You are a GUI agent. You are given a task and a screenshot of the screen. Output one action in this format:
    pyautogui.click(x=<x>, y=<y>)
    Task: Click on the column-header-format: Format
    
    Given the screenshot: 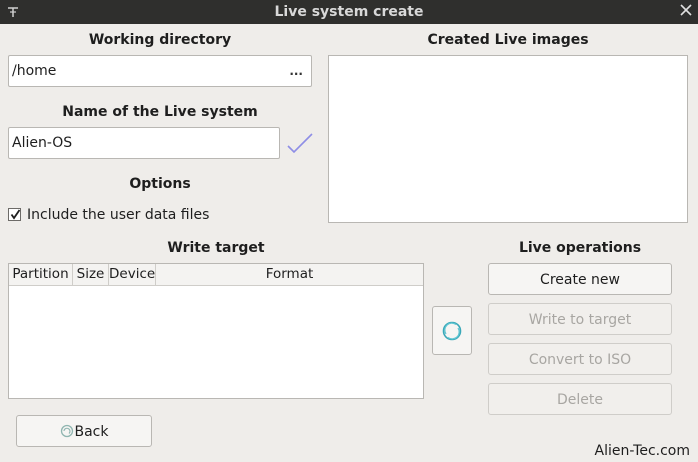 What is the action you would take?
    pyautogui.click(x=289, y=274)
    